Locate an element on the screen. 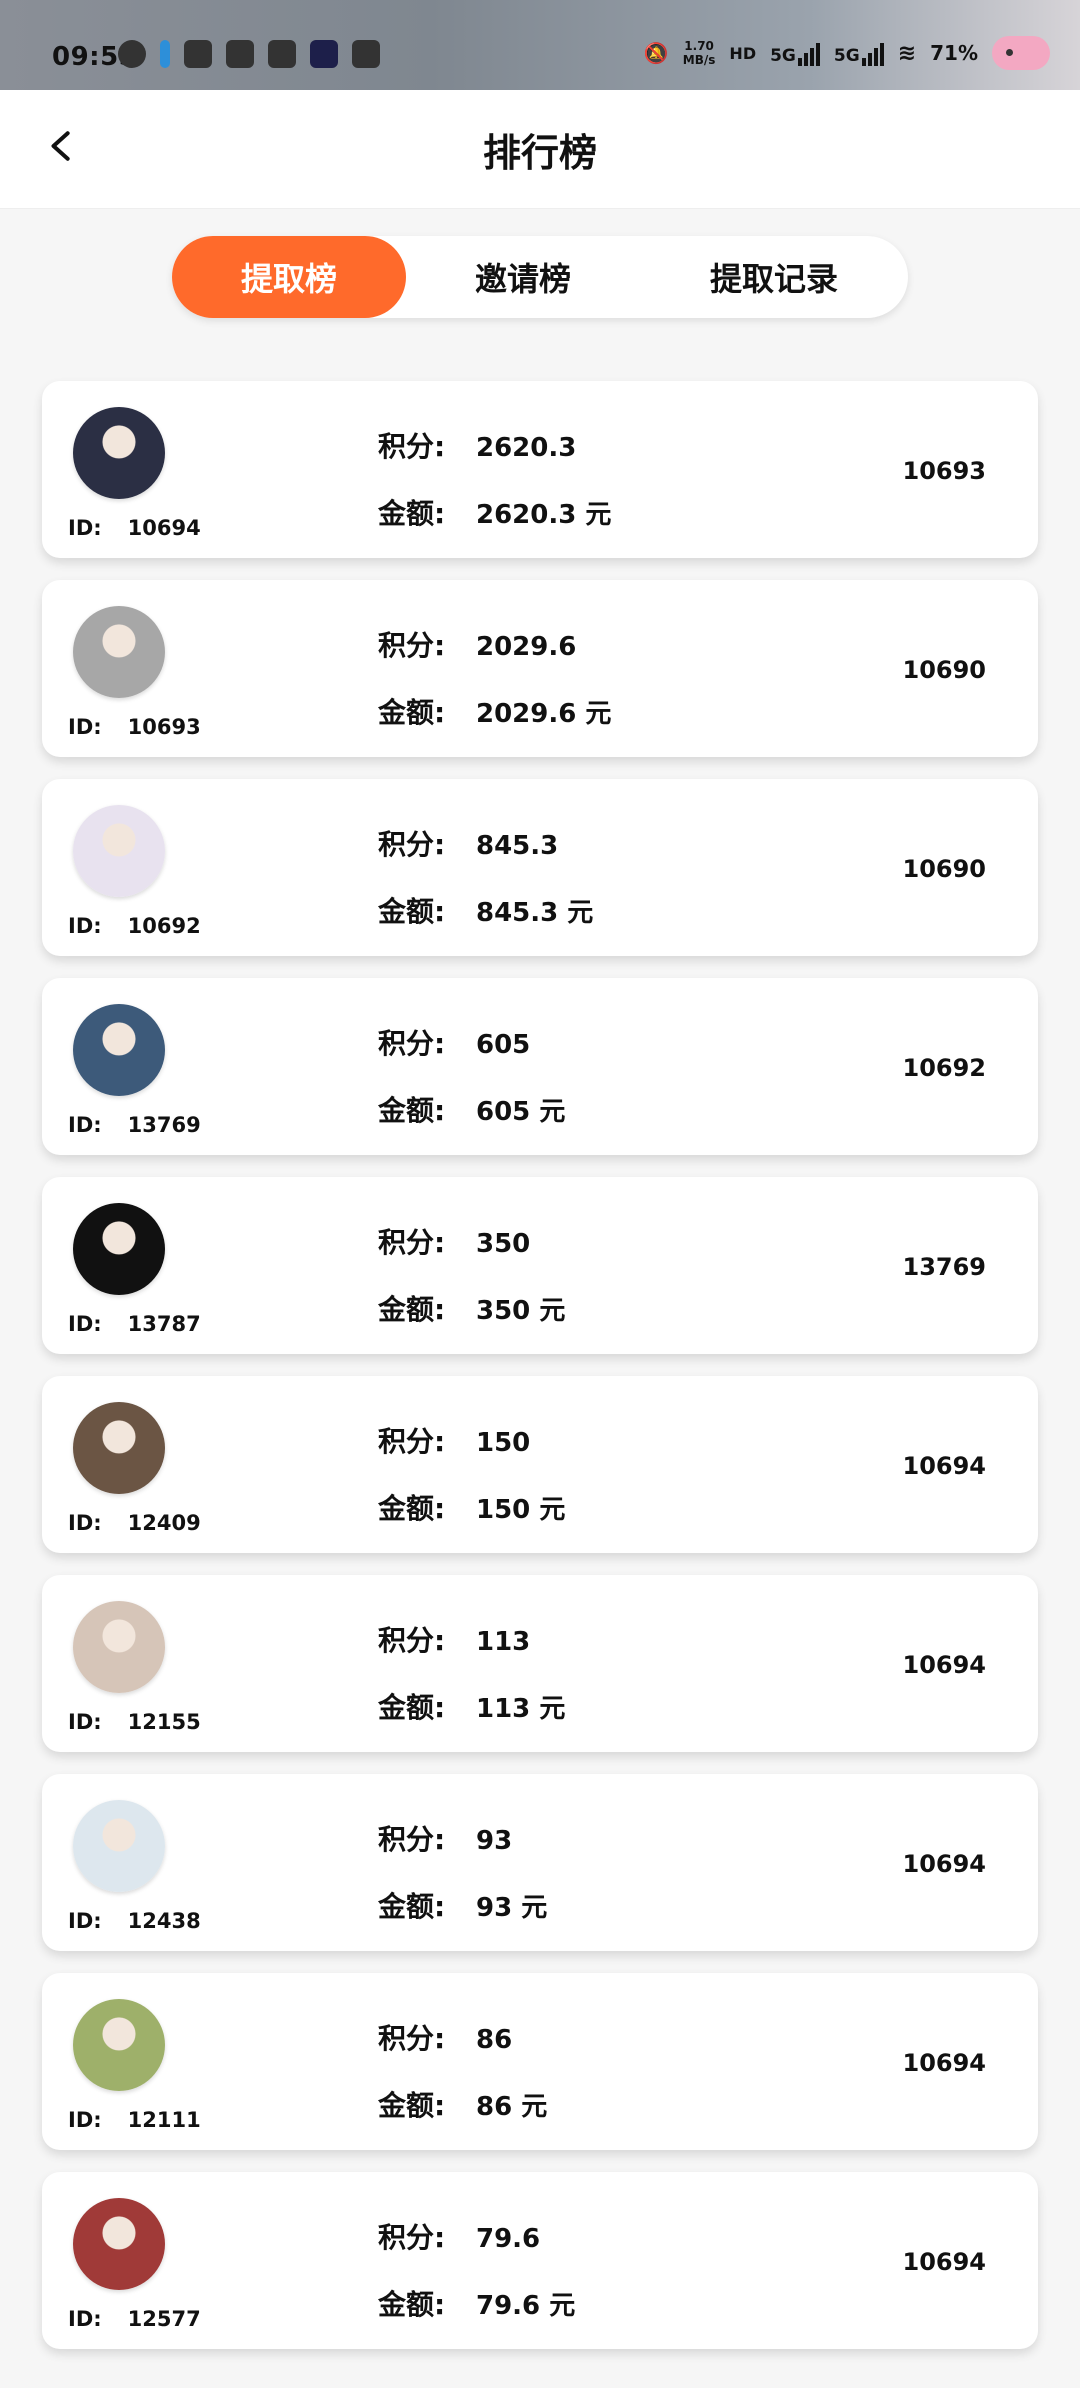 The width and height of the screenshot is (1080, 2388). amount-value: 150 元 is located at coordinates (521, 1510).